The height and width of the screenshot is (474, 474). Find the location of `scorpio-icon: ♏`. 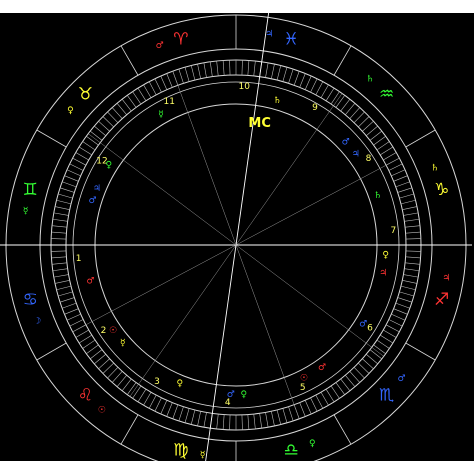

scorpio-icon: ♏ is located at coordinates (386, 396).